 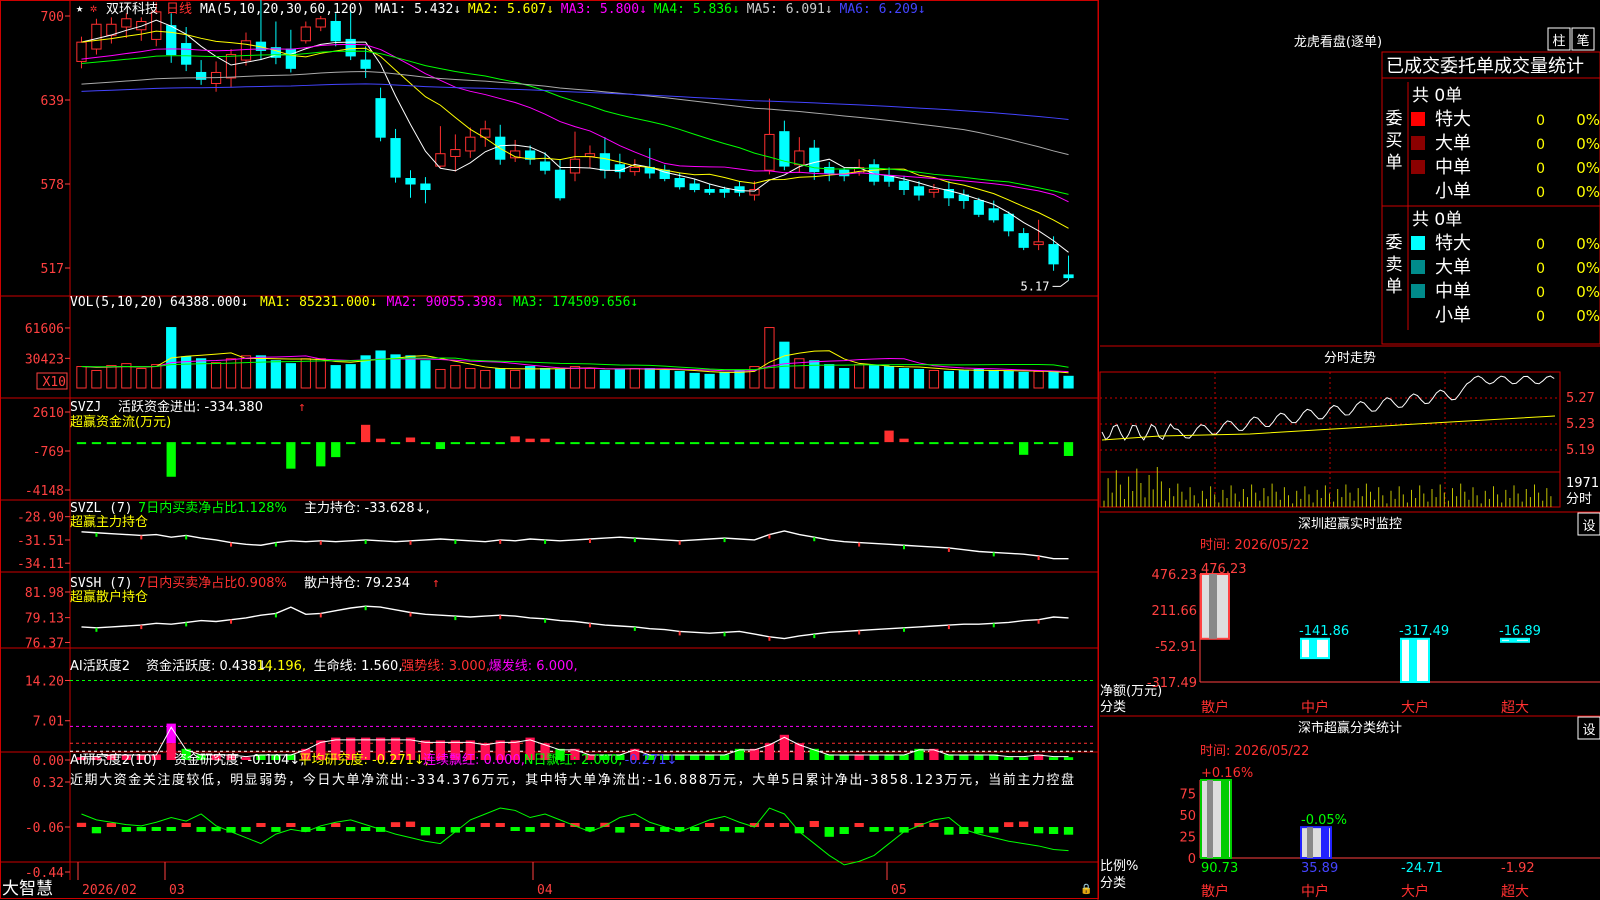 What do you see at coordinates (212, 508) in the screenshot?
I see `svzl-rate: 7日内买卖净占比1.128%` at bounding box center [212, 508].